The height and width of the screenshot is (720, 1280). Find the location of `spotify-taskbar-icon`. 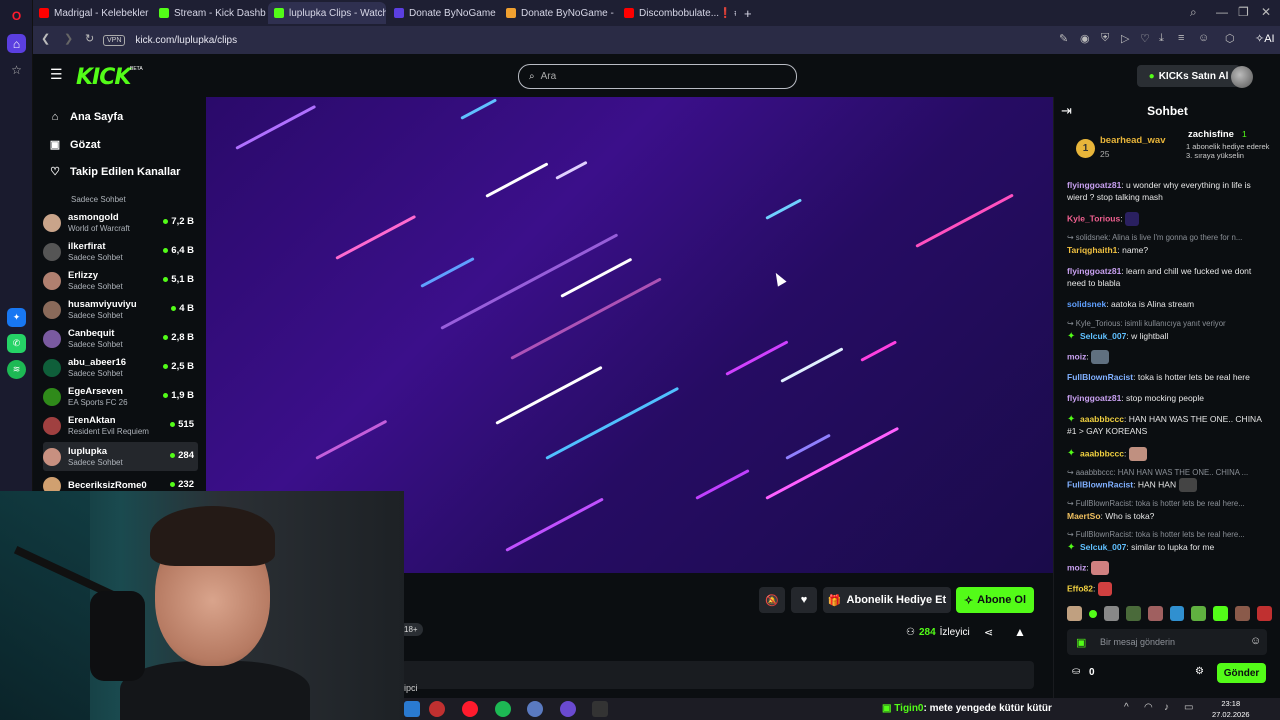

spotify-taskbar-icon is located at coordinates (503, 709).